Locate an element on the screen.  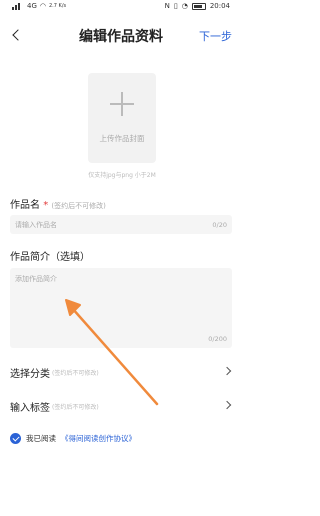
name-label-text: 作品名 is located at coordinates (25, 205).